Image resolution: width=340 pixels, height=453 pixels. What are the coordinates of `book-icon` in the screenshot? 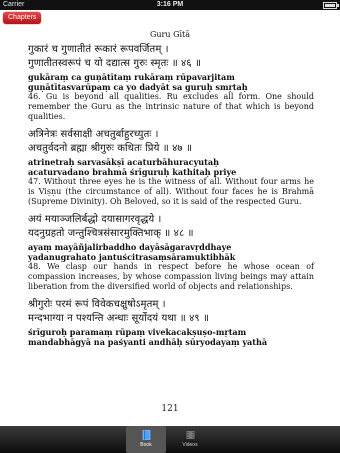 It's located at (146, 435).